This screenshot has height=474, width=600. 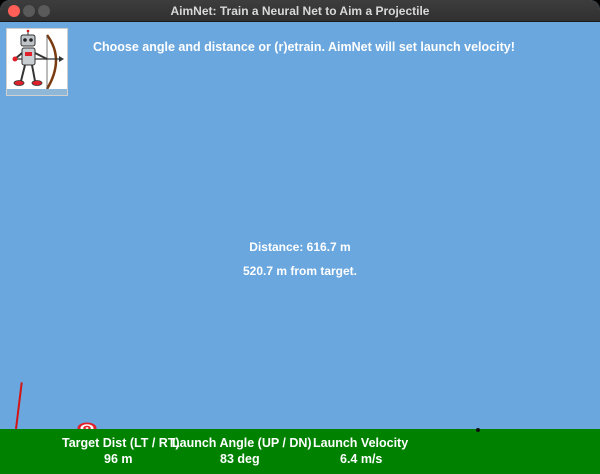 What do you see at coordinates (242, 443) in the screenshot?
I see `launch-angle-label: Launch Angle (UP / DN)` at bounding box center [242, 443].